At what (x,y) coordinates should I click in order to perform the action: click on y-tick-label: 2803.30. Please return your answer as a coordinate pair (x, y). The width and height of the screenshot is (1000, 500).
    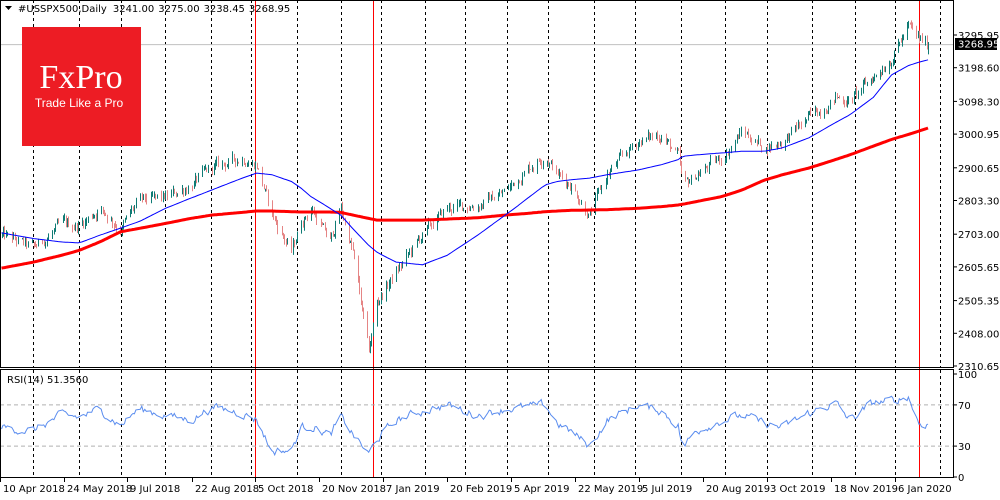
    Looking at the image, I should click on (978, 202).